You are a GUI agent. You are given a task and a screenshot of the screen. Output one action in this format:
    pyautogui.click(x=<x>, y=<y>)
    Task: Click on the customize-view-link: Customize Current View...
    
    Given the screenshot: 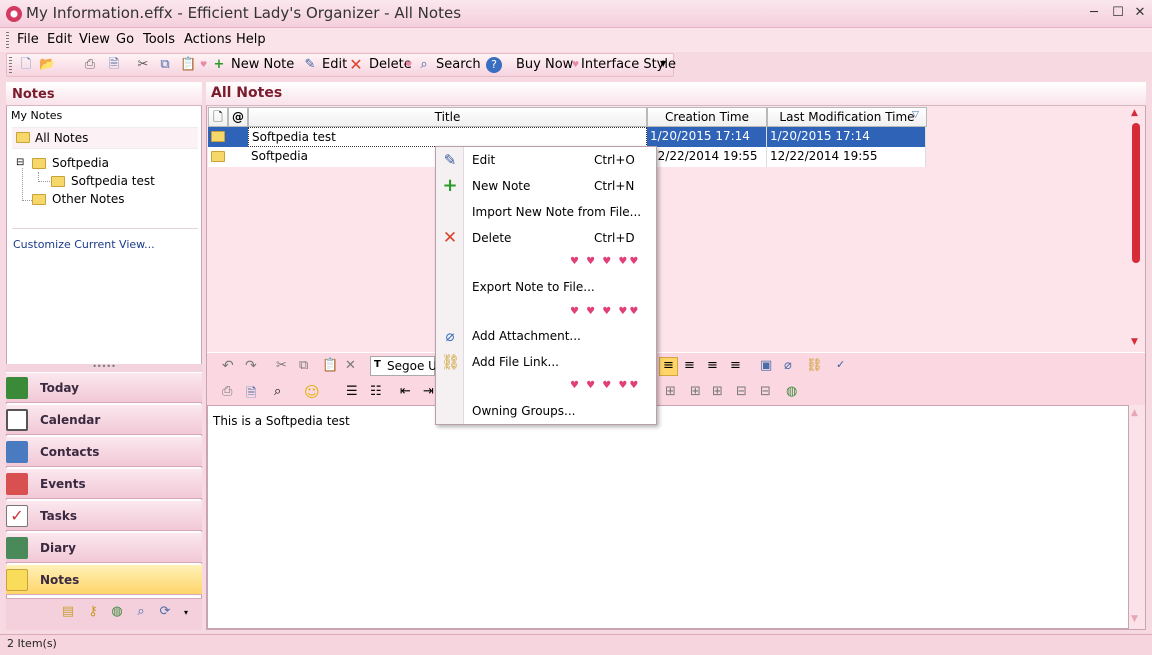 What is the action you would take?
    pyautogui.click(x=84, y=244)
    